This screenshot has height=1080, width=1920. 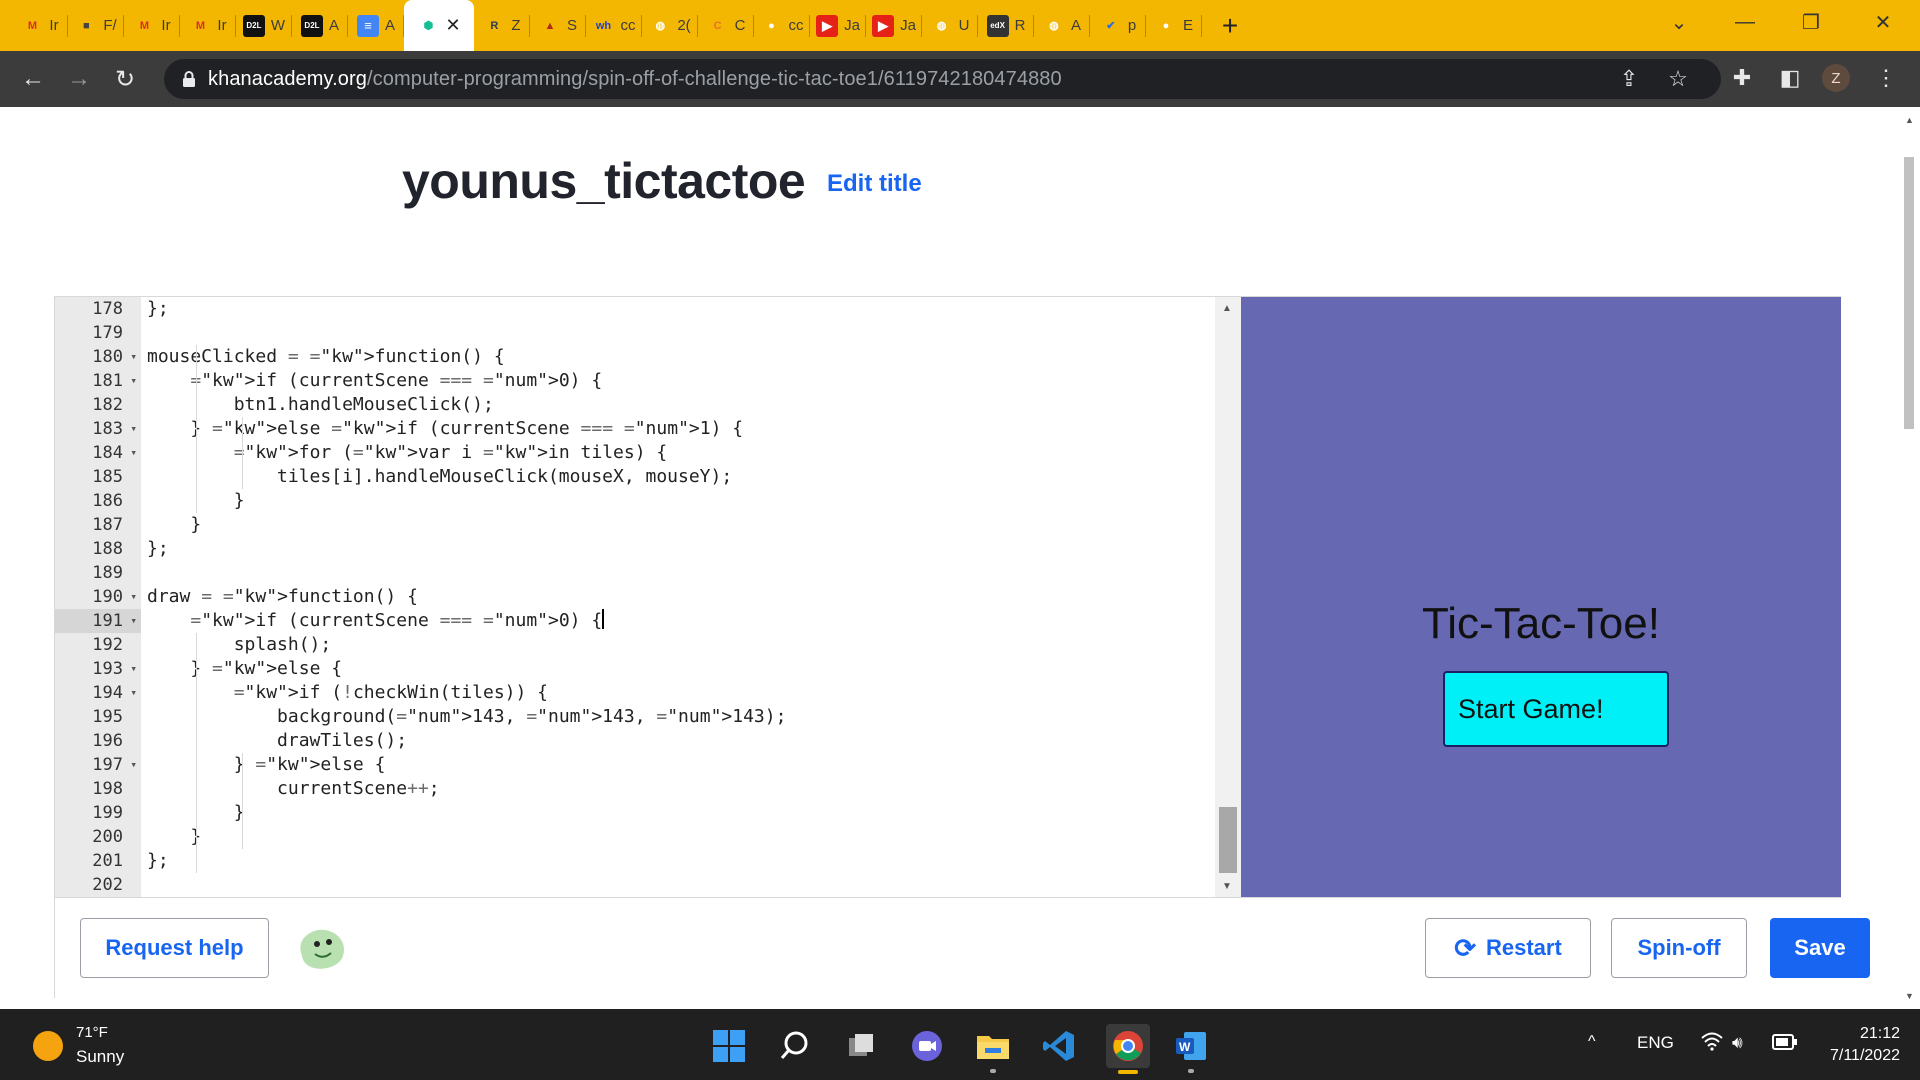 What do you see at coordinates (670, 25) in the screenshot?
I see `browser-tab: ◍ 2(` at bounding box center [670, 25].